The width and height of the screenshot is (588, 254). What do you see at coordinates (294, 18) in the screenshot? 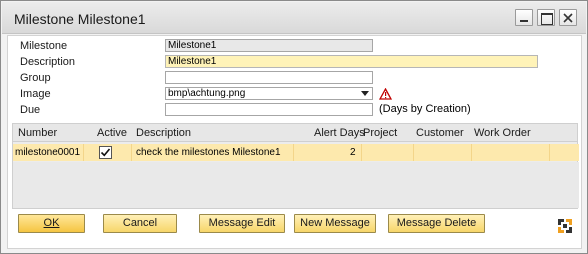
I see `title-bar: Milestone Milestone1` at bounding box center [294, 18].